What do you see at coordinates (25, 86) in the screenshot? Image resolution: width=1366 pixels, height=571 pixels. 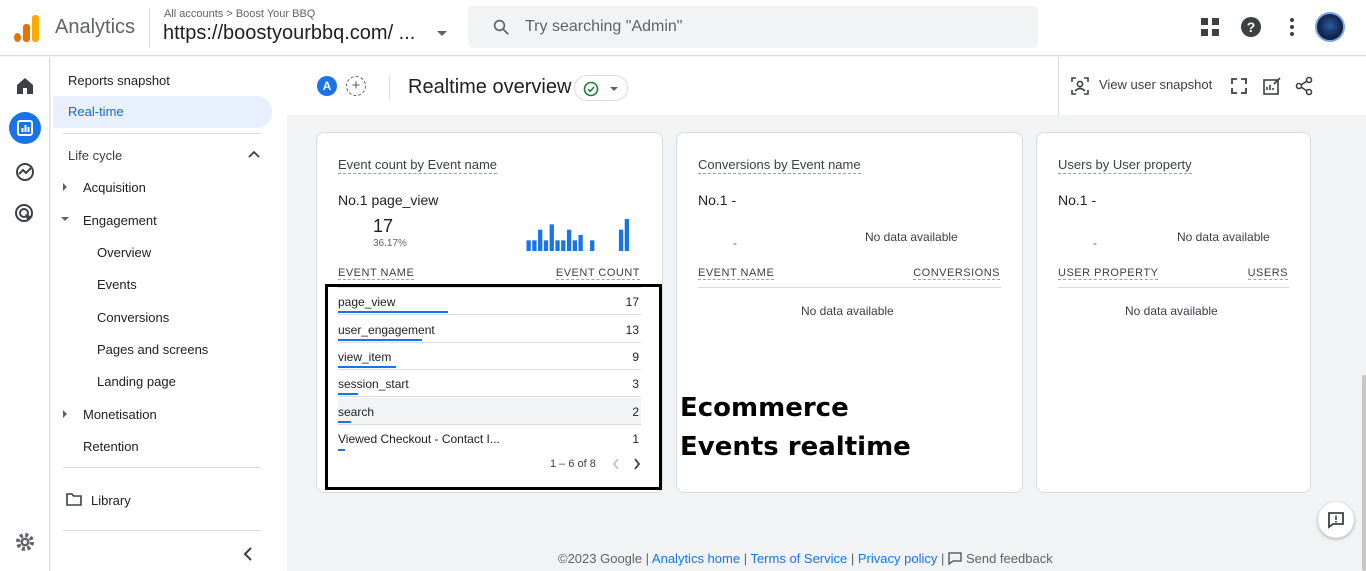 I see `home-icon` at bounding box center [25, 86].